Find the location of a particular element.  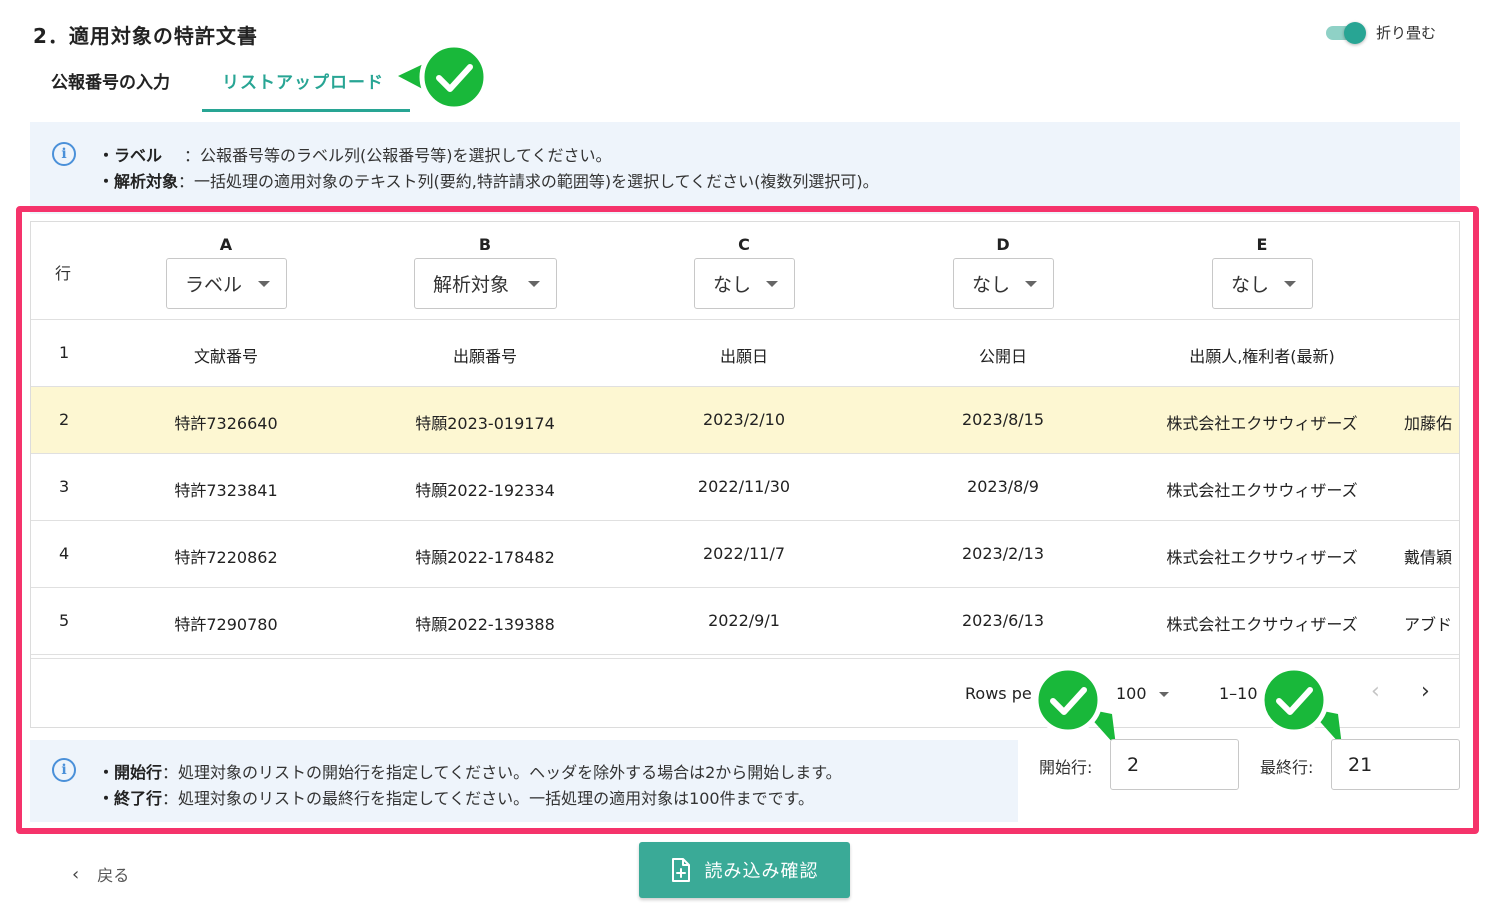

column-e-mapping-select: なし is located at coordinates (1262, 283).